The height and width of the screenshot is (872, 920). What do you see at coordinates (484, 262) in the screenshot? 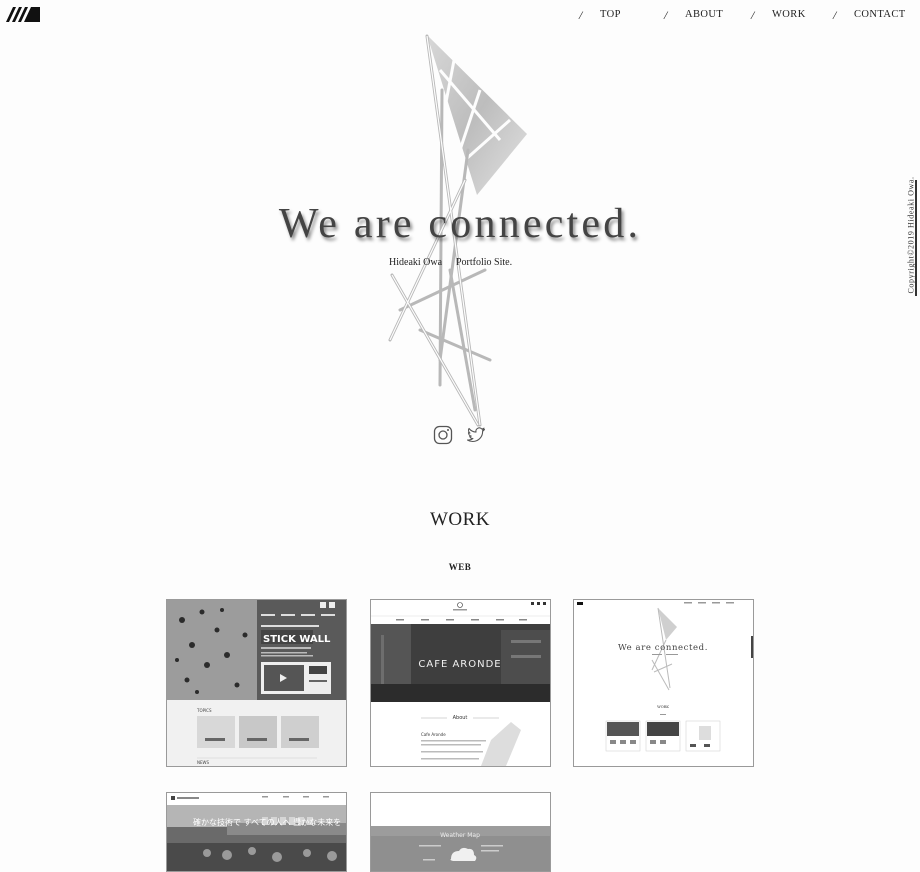
I see `hero-subtitle-site: Portfolio Site.` at bounding box center [484, 262].